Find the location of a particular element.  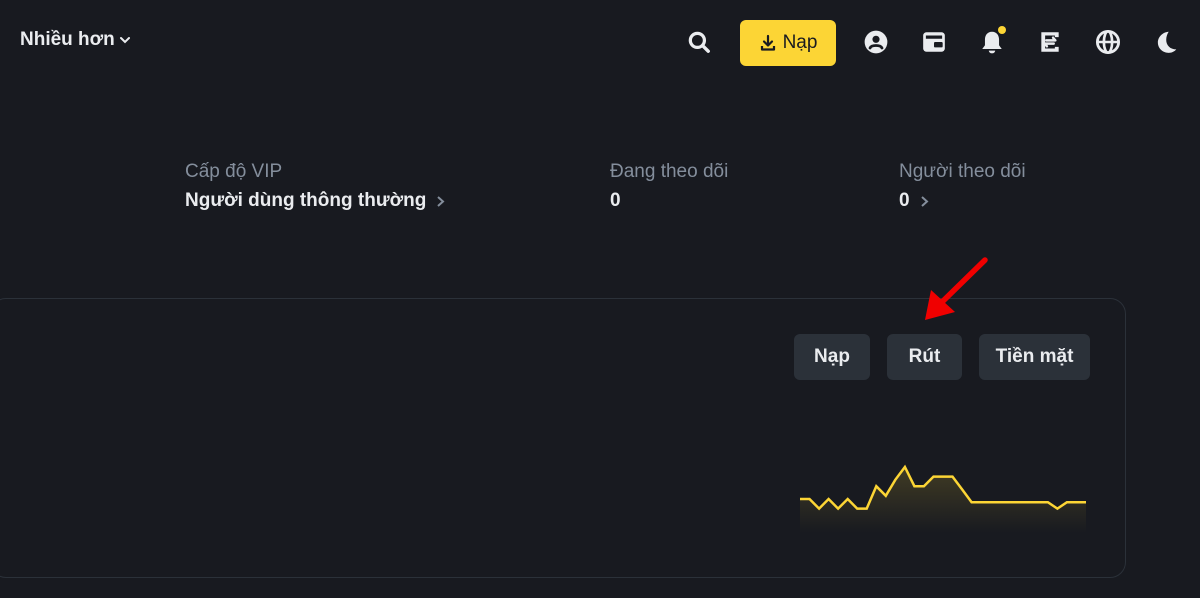

annotation-arrow is located at coordinates (956, 288).